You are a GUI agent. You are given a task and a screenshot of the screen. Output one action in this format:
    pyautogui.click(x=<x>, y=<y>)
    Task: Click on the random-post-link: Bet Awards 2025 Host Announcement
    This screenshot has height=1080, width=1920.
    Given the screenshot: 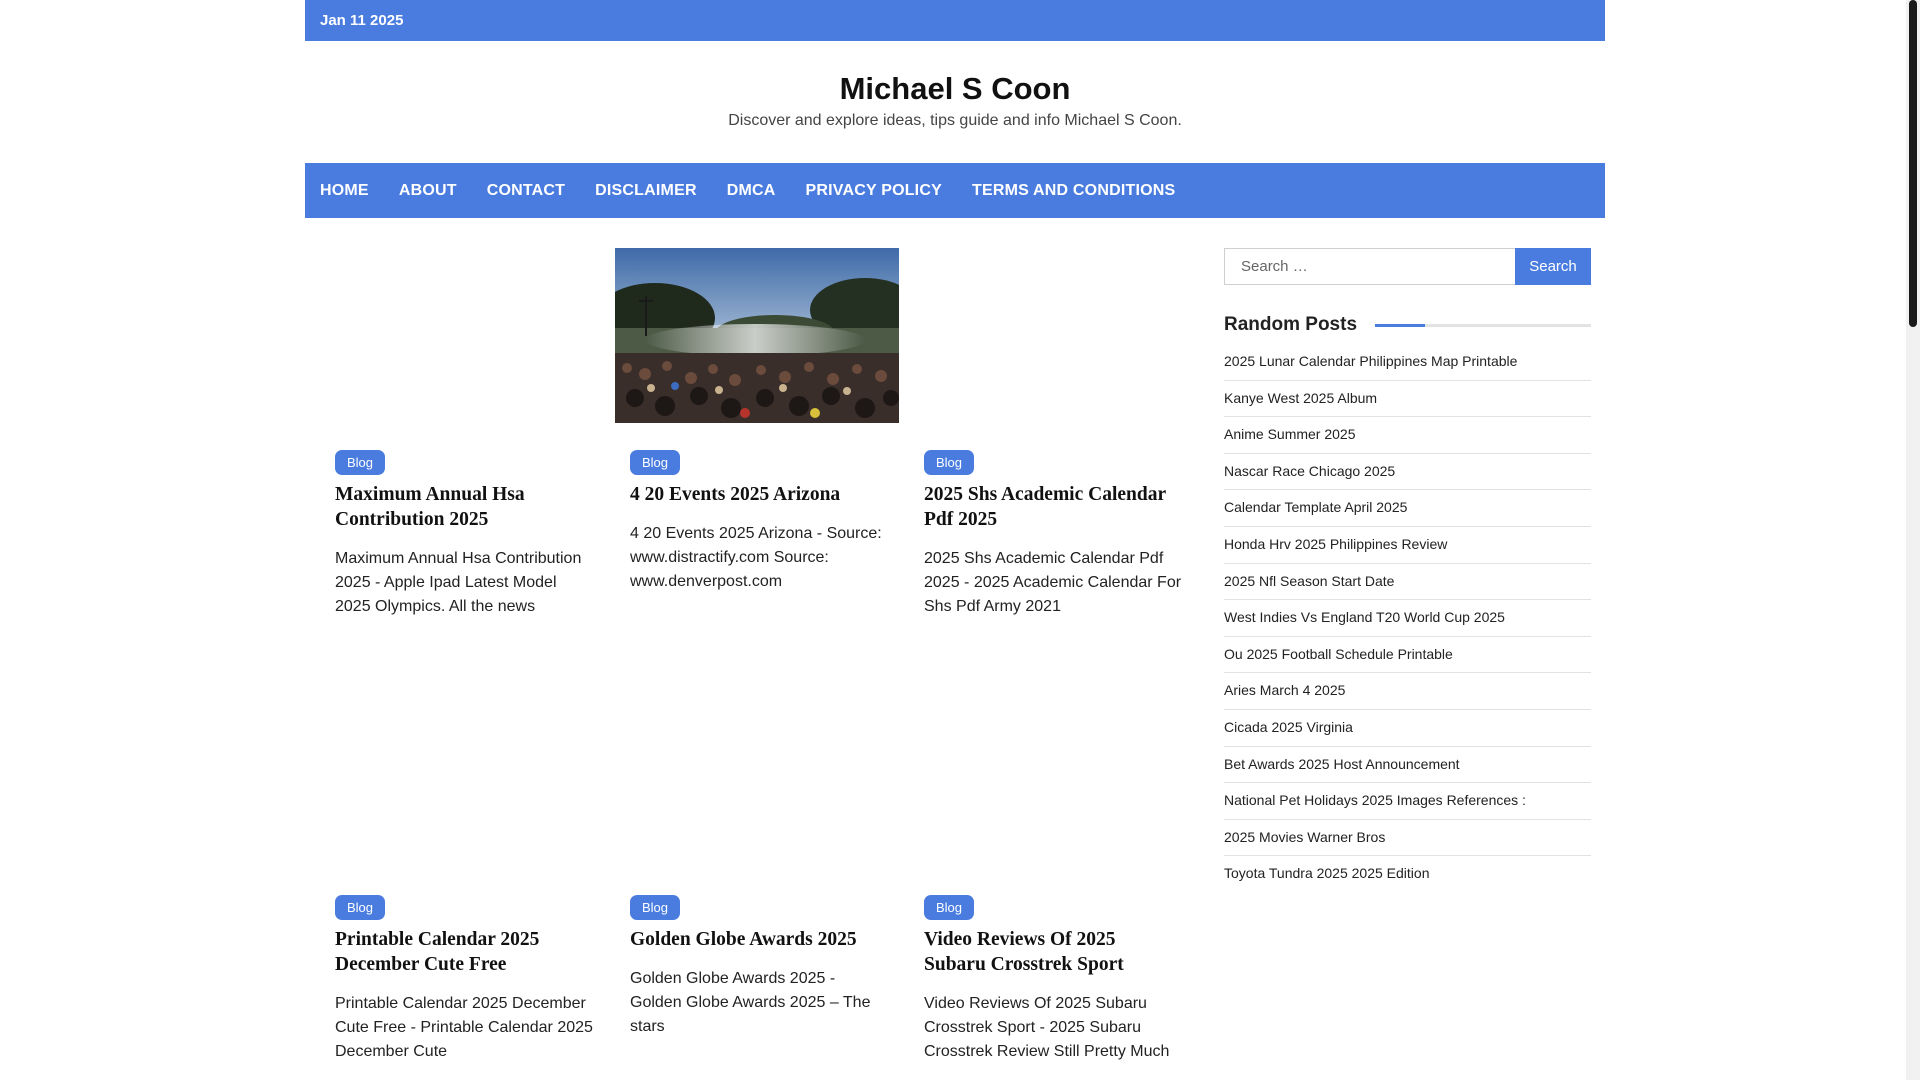 What is the action you would take?
    pyautogui.click(x=1407, y=765)
    